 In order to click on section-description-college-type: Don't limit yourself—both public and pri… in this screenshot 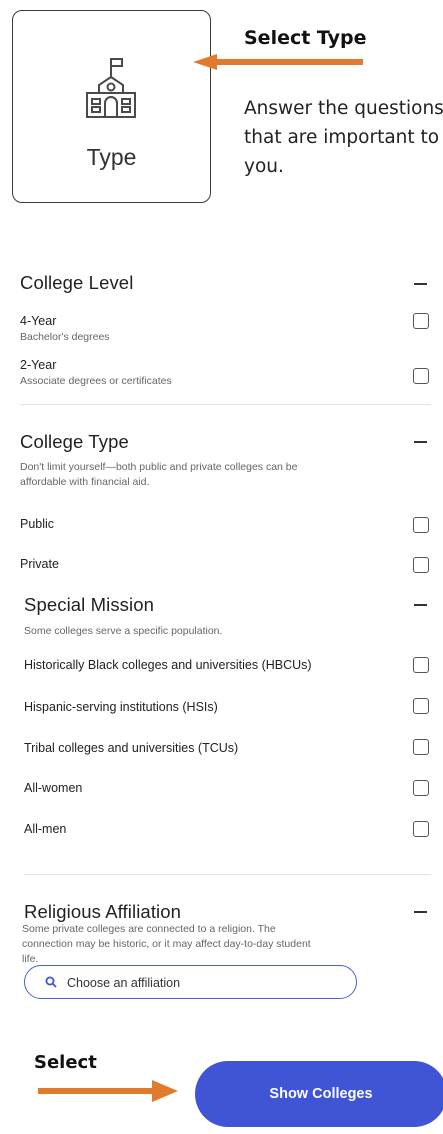, I will do `click(159, 474)`.